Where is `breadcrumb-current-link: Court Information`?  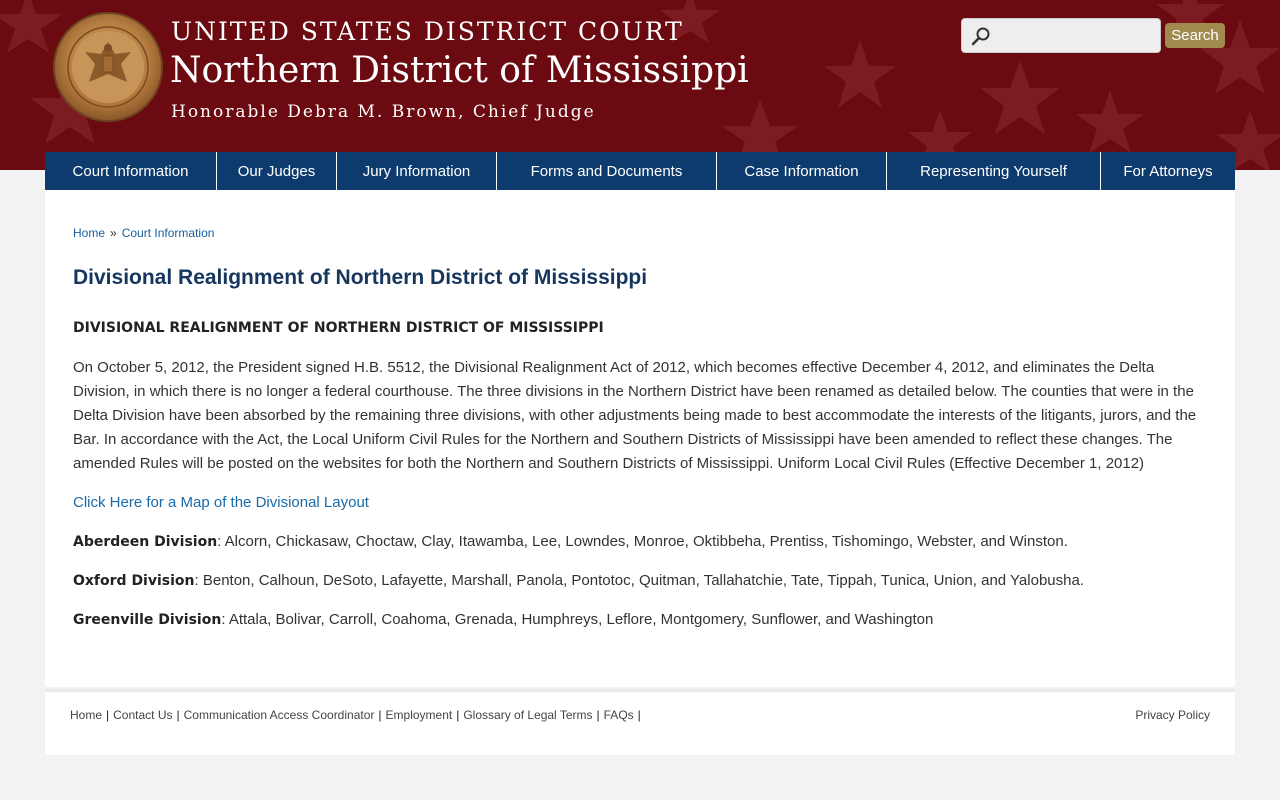 breadcrumb-current-link: Court Information is located at coordinates (168, 233).